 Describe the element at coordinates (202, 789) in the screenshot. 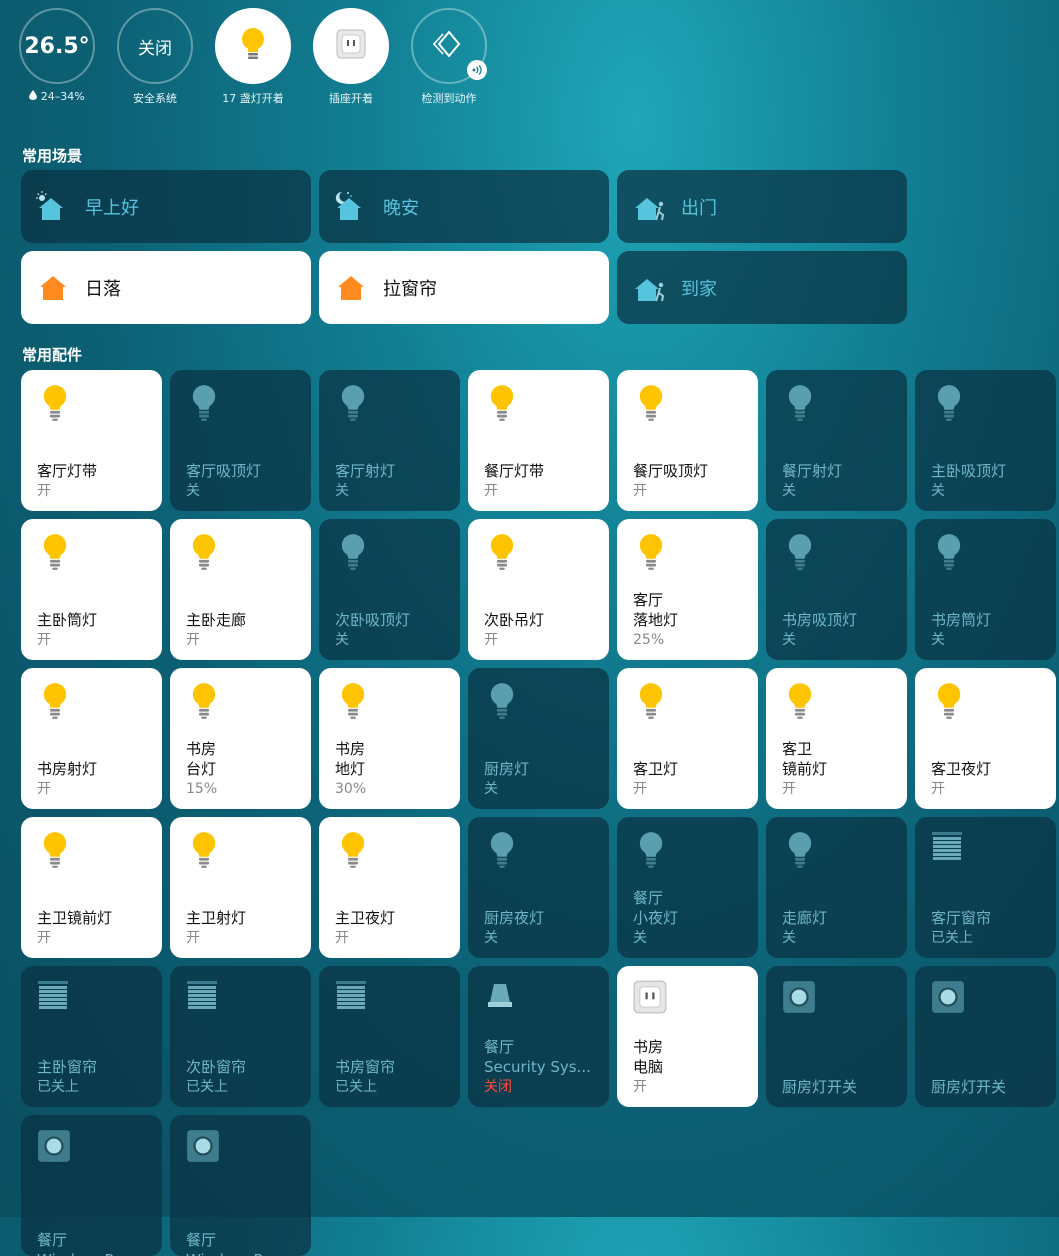

I see `accessory-status: 15%` at that location.